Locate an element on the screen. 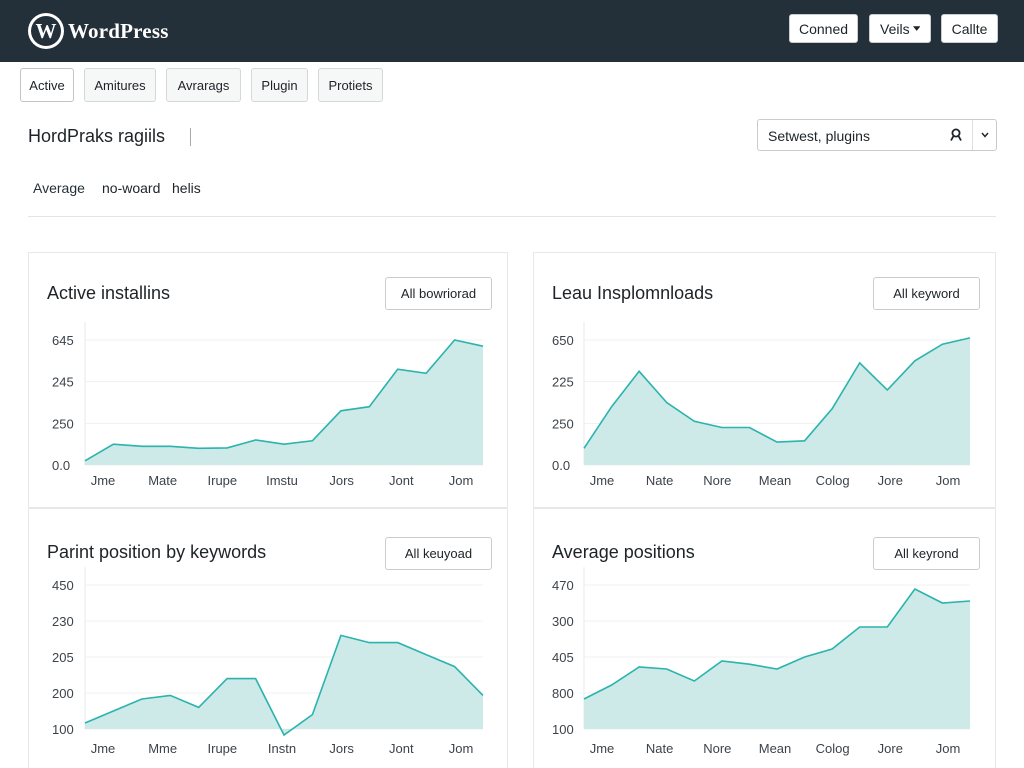  y-tick-label: 800 is located at coordinates (563, 693).